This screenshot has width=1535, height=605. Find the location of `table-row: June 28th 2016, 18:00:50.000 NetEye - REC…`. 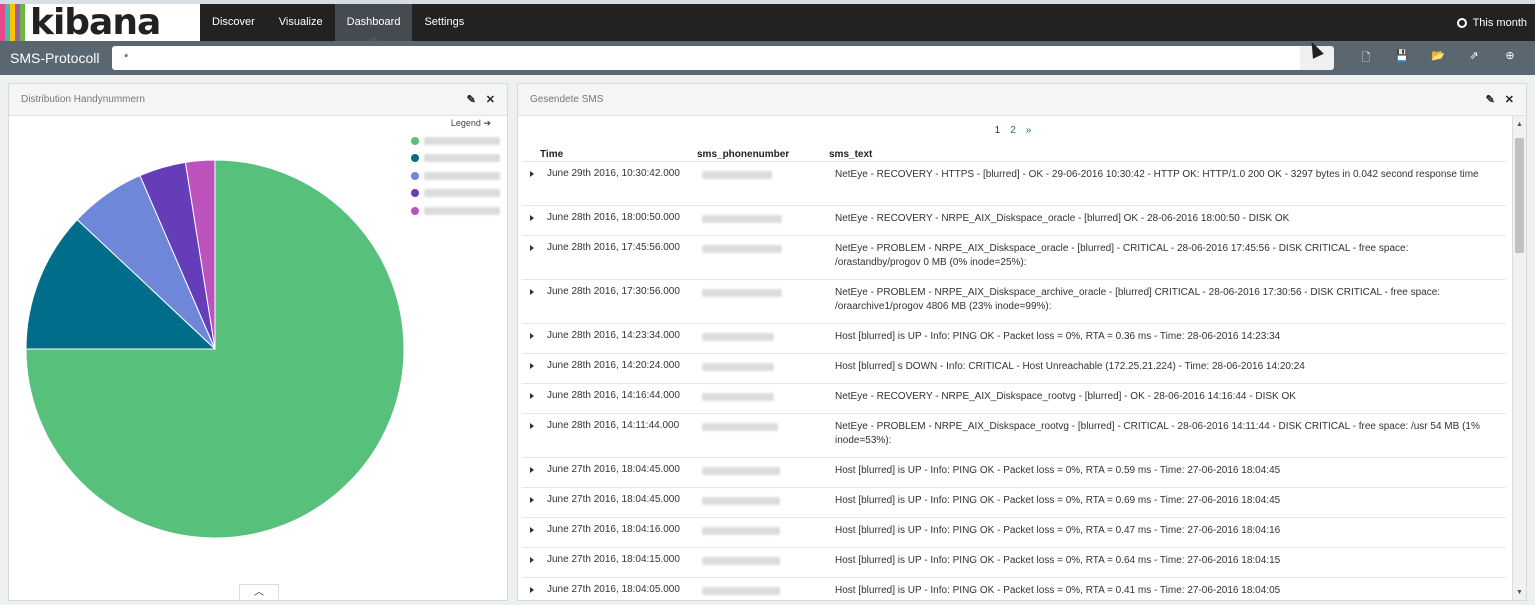

table-row: June 28th 2016, 18:00:50.000 NetEye - REC… is located at coordinates (1014, 220).